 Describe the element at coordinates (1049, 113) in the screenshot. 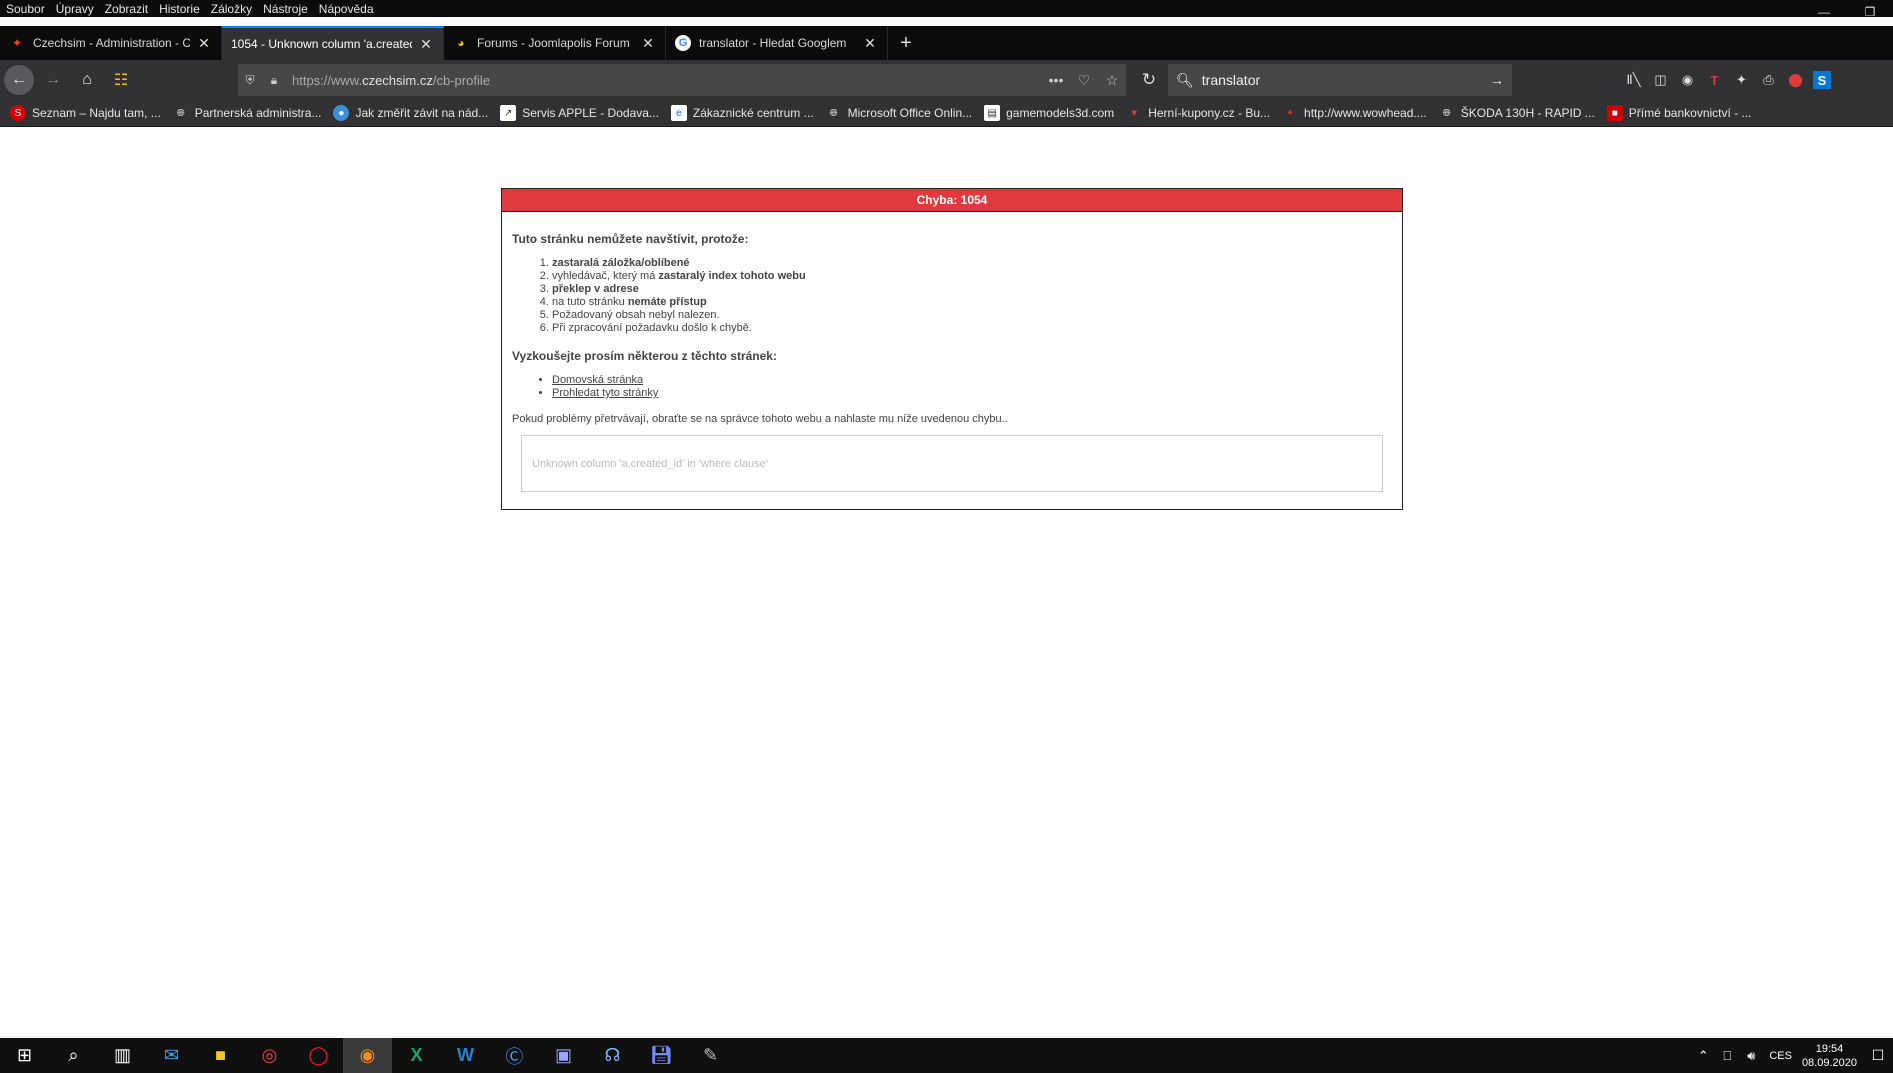

I see `bookmark-gamemodels: ▤ gamemodels3d.com` at that location.